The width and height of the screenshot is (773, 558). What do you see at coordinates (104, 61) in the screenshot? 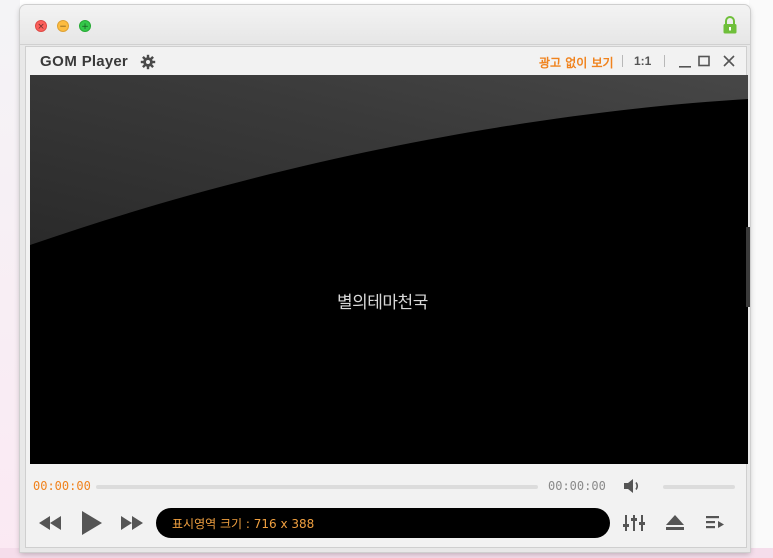
I see `logo-player-text: Player` at bounding box center [104, 61].